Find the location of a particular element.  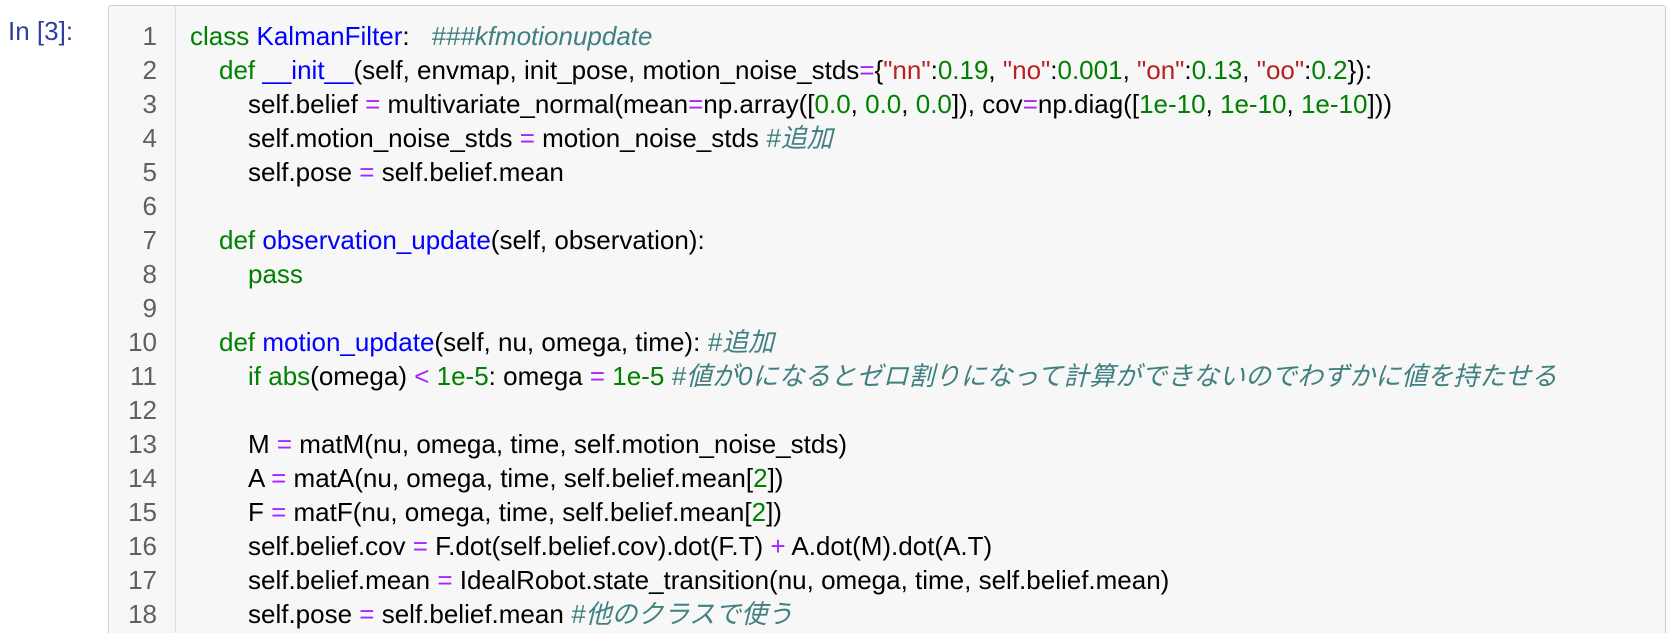

code-token: if is located at coordinates (254, 376).